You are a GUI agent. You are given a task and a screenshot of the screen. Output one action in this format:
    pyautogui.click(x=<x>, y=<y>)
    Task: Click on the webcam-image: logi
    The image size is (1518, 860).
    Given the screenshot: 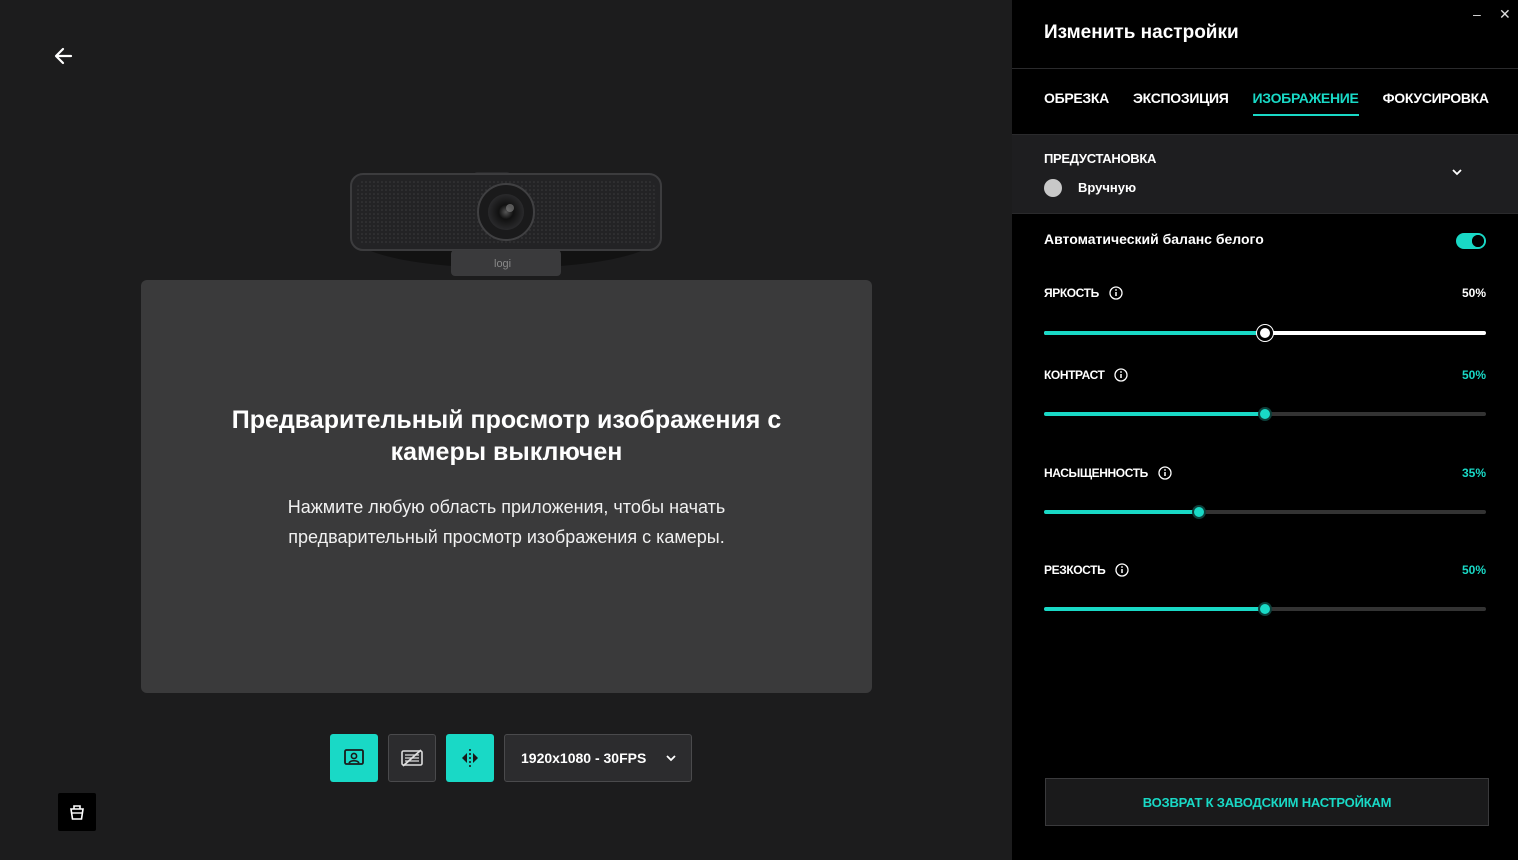 What is the action you would take?
    pyautogui.click(x=506, y=224)
    